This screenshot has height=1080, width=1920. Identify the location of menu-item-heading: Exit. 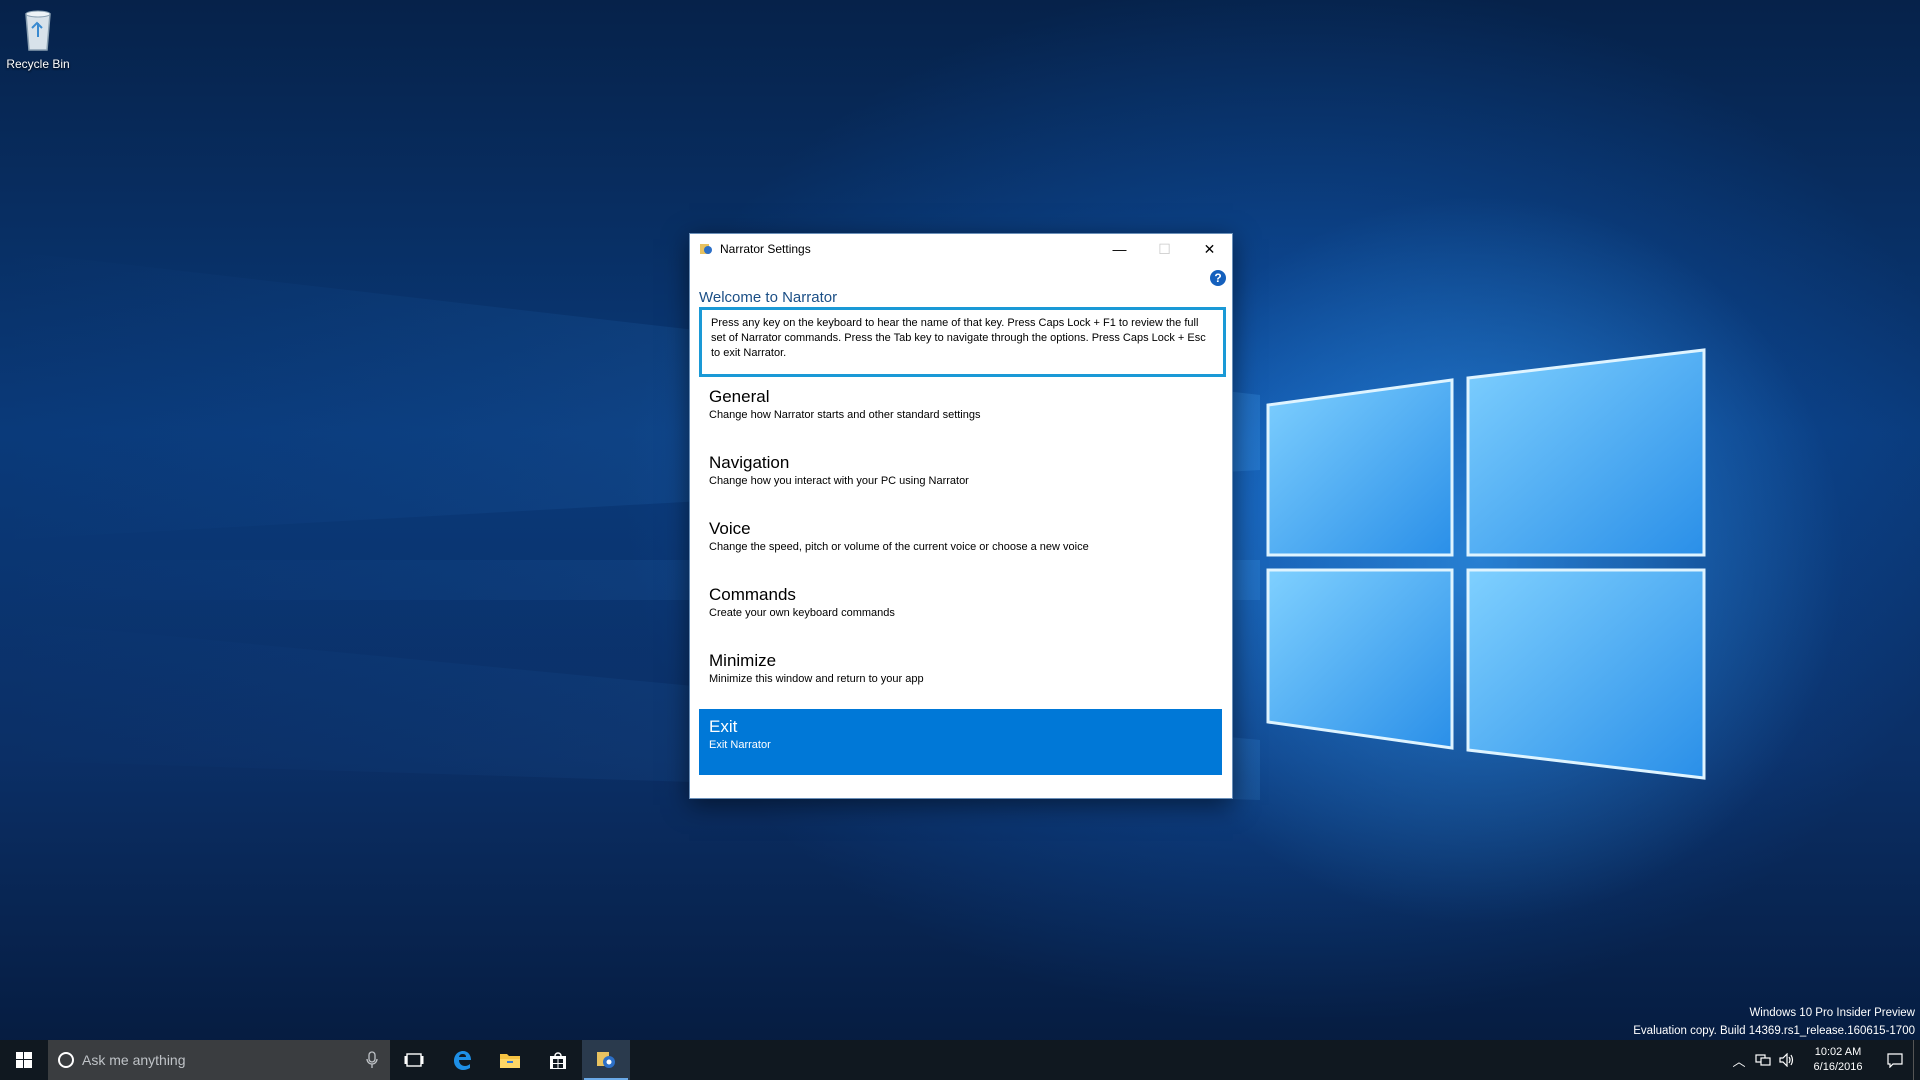
(723, 726).